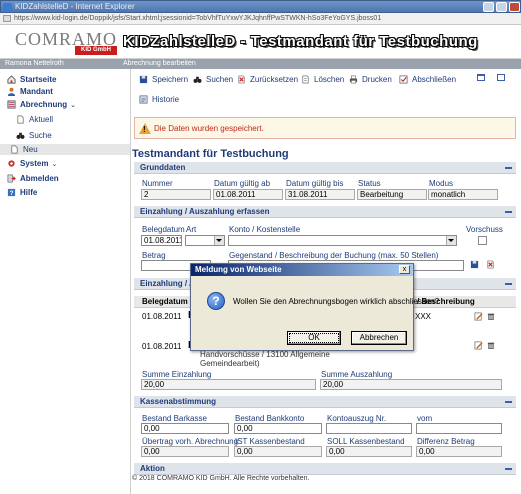 Image resolution: width=521 pixels, height=494 pixels. Describe the element at coordinates (241, 79) in the screenshot. I see `reset-icon` at that location.